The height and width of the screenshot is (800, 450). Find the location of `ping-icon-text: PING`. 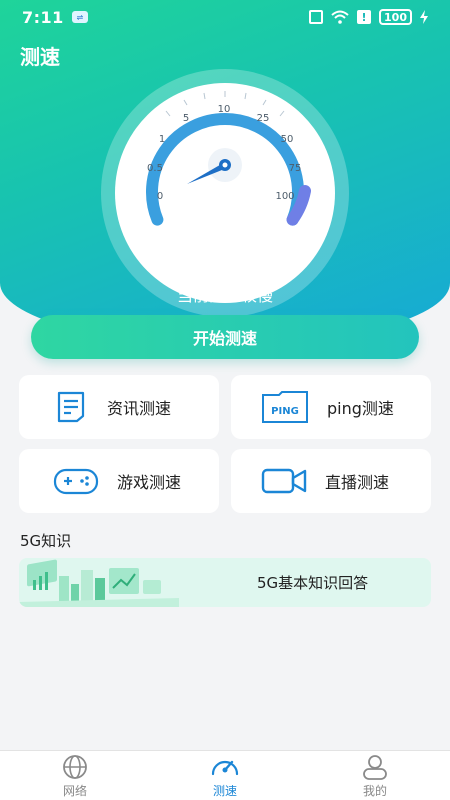

ping-icon-text: PING is located at coordinates (285, 411).